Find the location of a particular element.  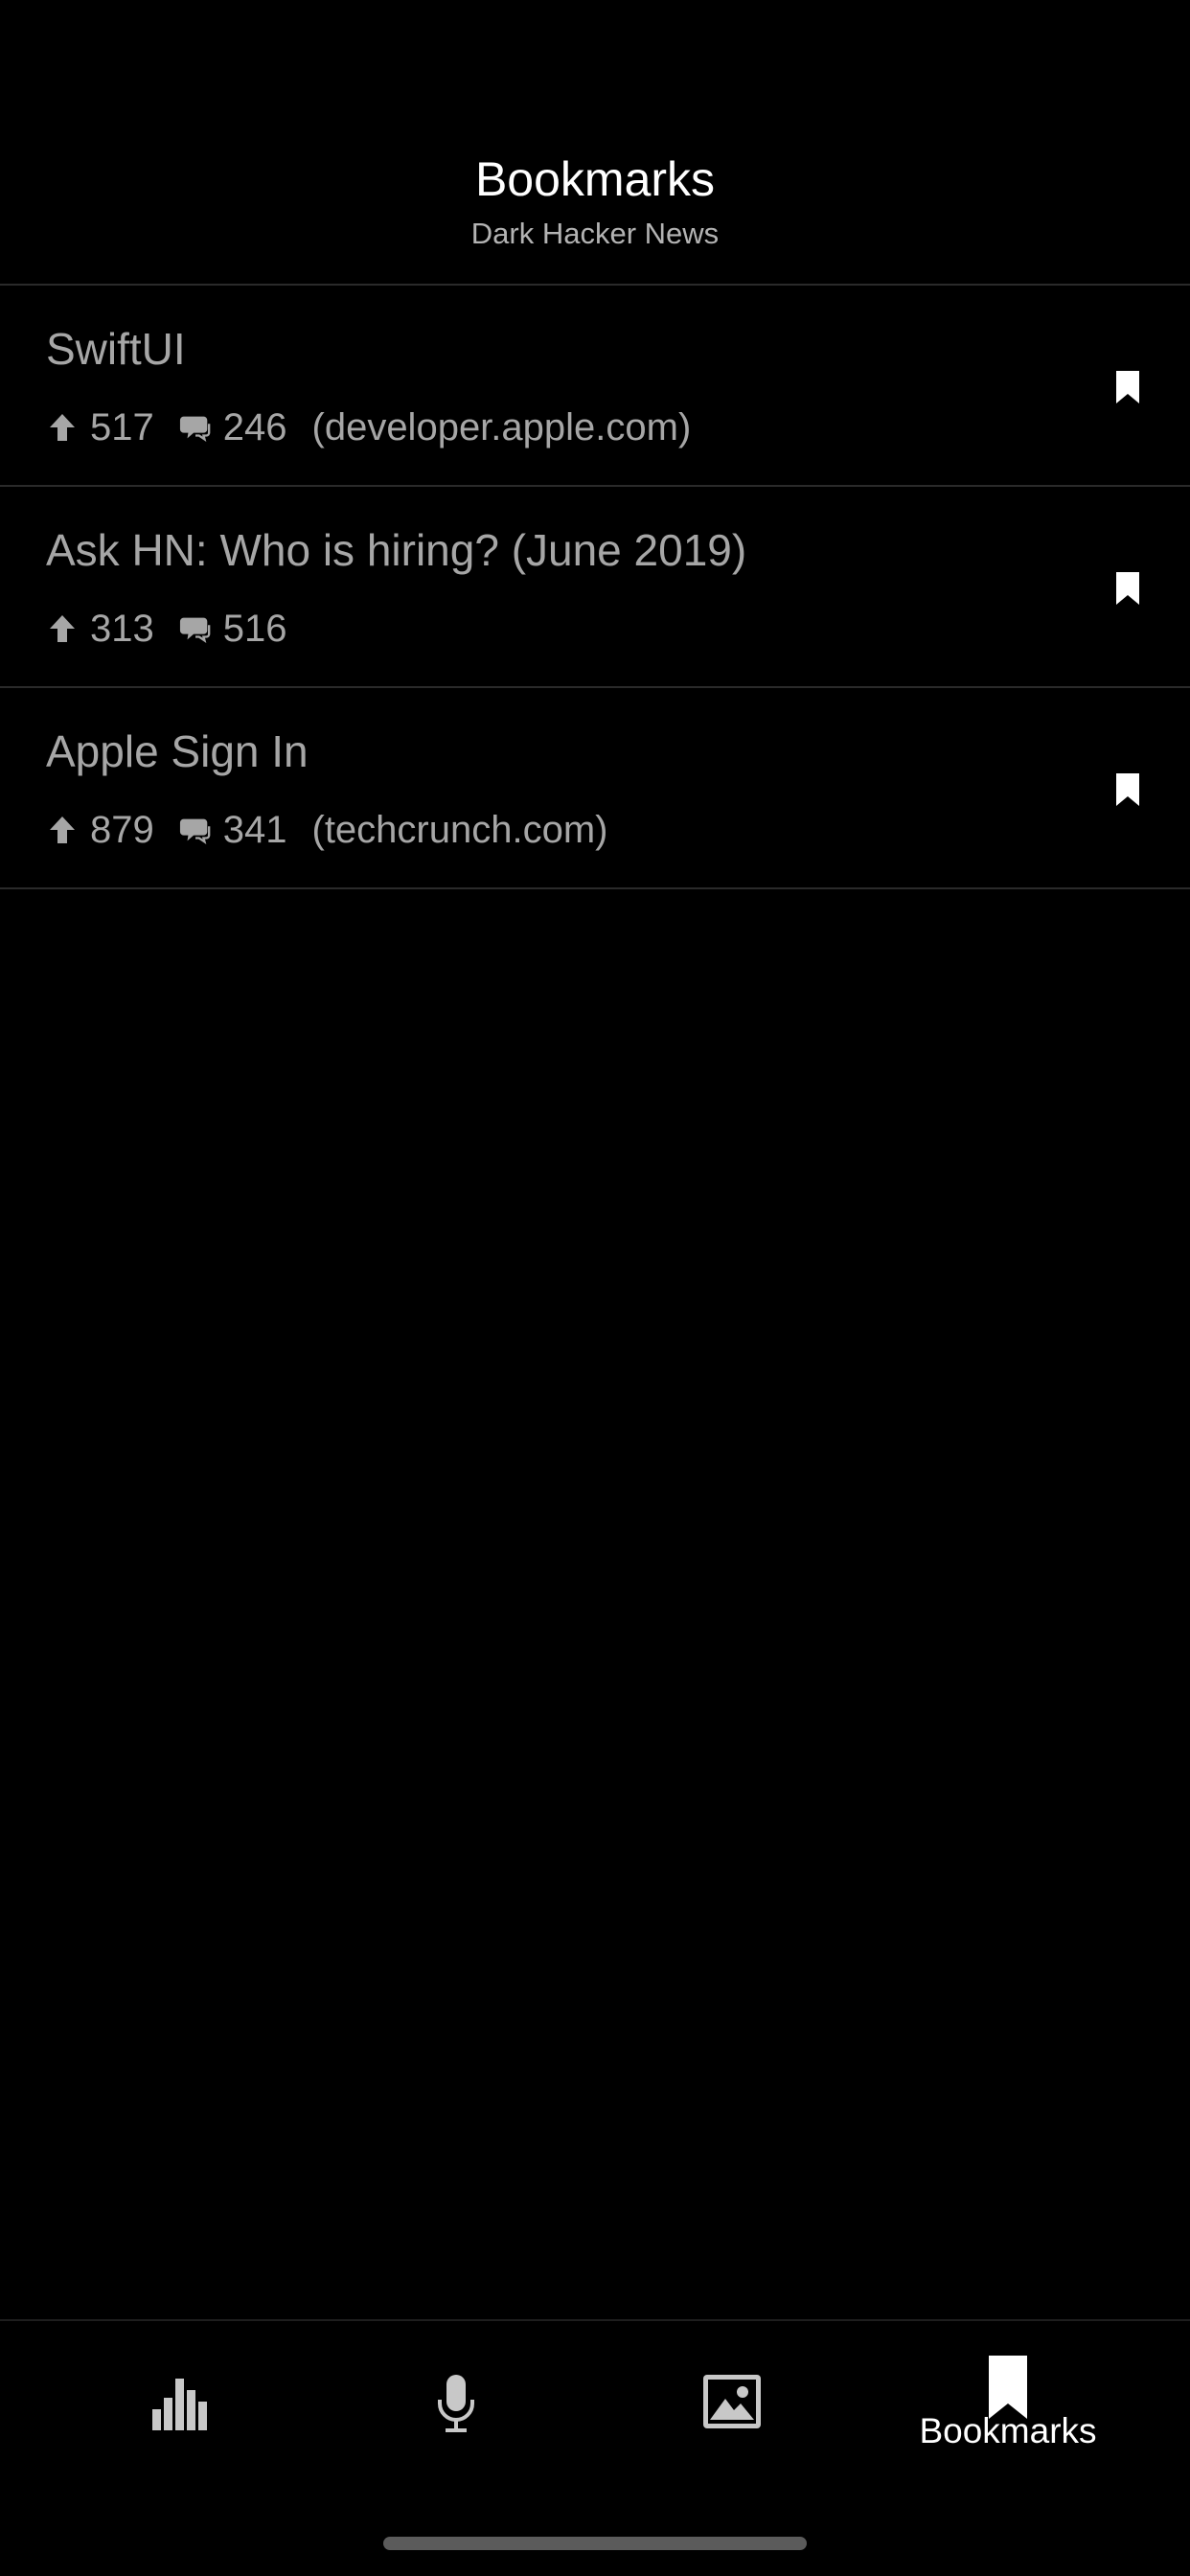

story-meta: 879 341 (techcrunch.com) is located at coordinates (326, 830).